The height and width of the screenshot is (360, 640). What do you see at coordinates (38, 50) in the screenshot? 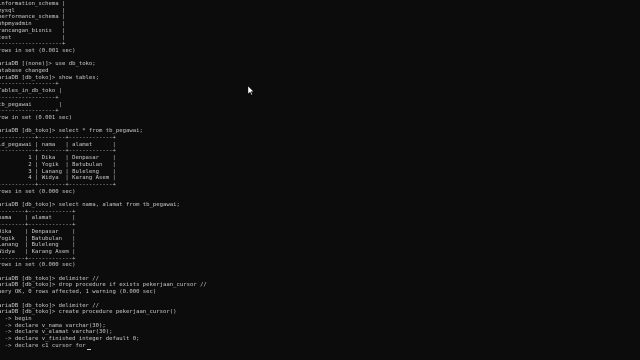
I see `terminal-line: rows in set (0.001 sec)` at bounding box center [38, 50].